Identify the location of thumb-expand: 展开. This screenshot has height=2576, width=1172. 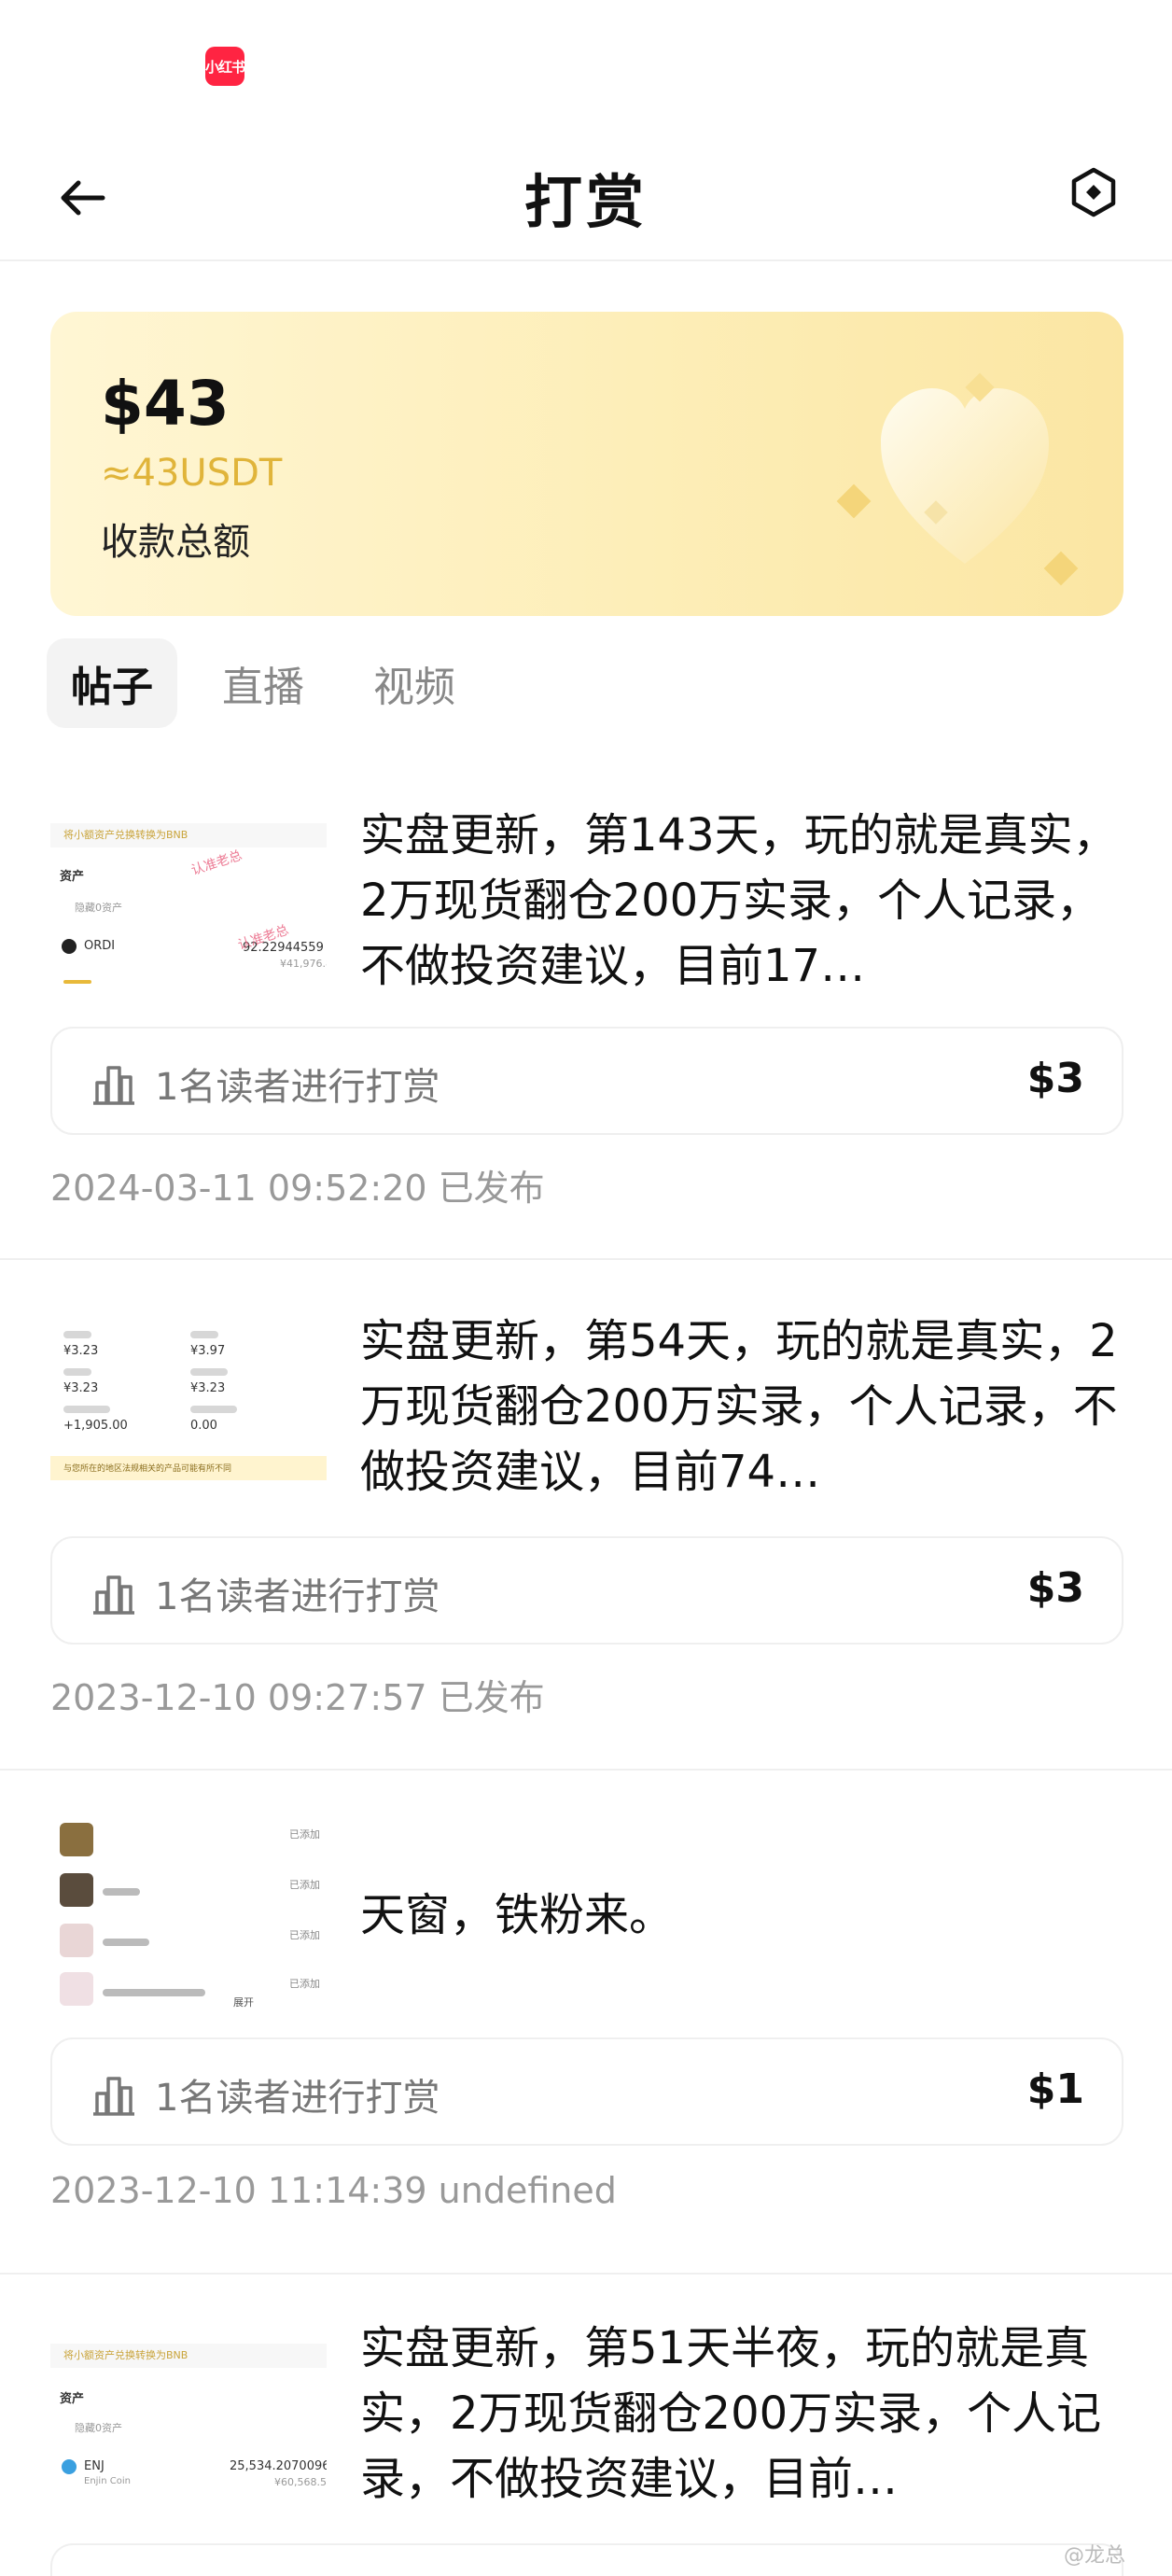
(243, 2002).